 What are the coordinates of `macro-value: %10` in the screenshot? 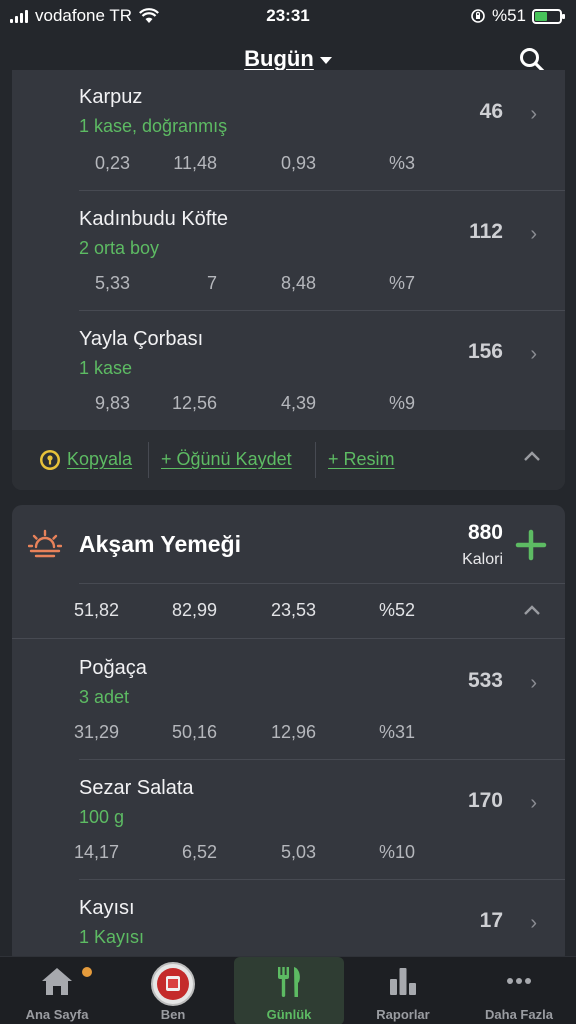 It's located at (396, 852).